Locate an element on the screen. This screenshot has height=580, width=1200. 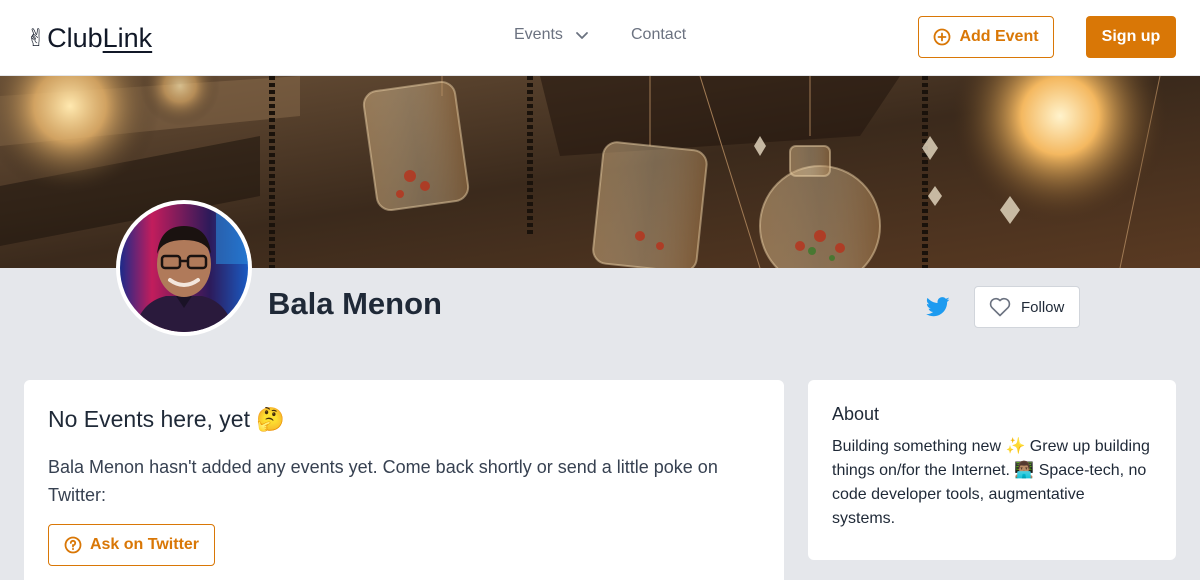
follow-button: Follow is located at coordinates (1027, 307).